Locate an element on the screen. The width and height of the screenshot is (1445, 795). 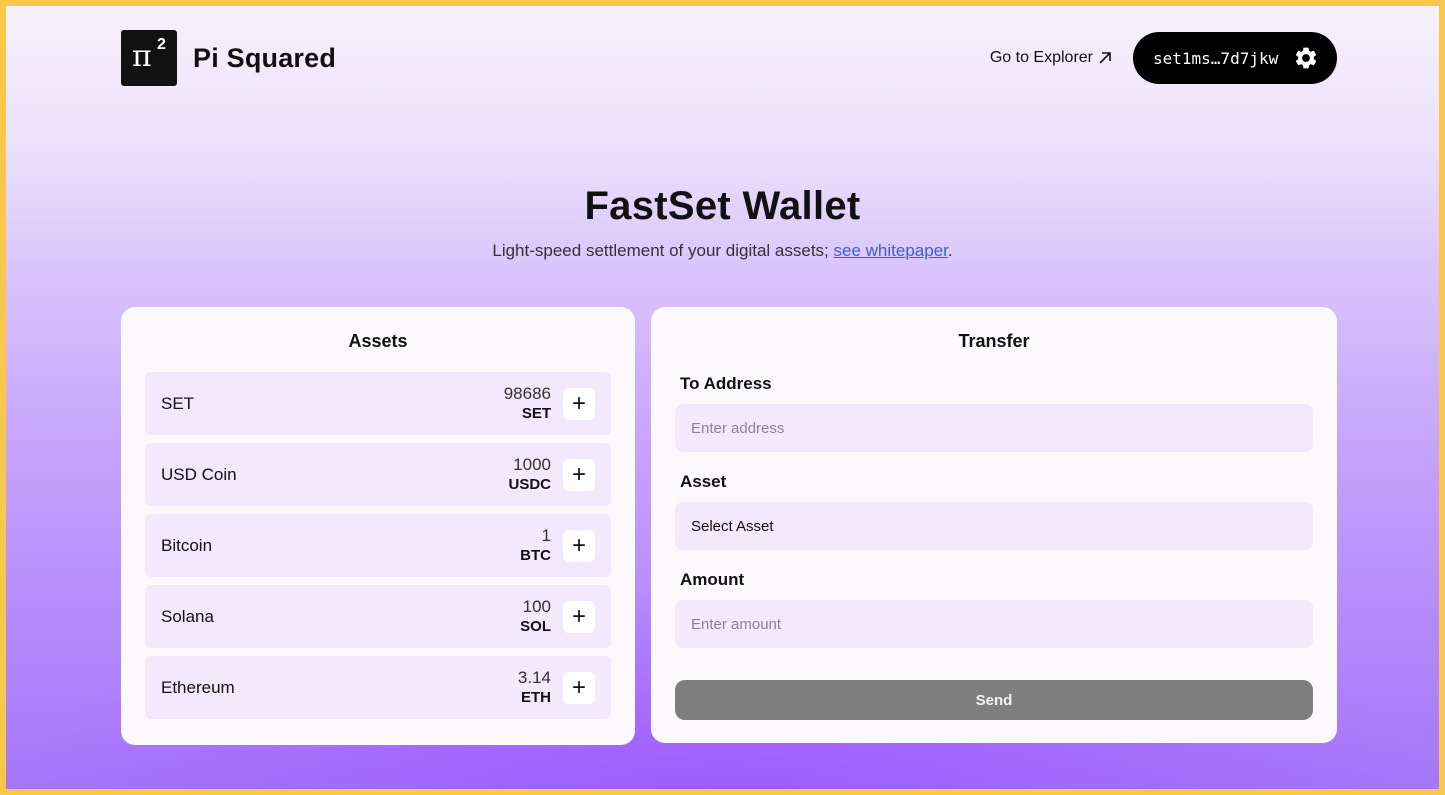
header-actions: Go to Explorer set1ms…7d7jkw is located at coordinates (1163, 58).